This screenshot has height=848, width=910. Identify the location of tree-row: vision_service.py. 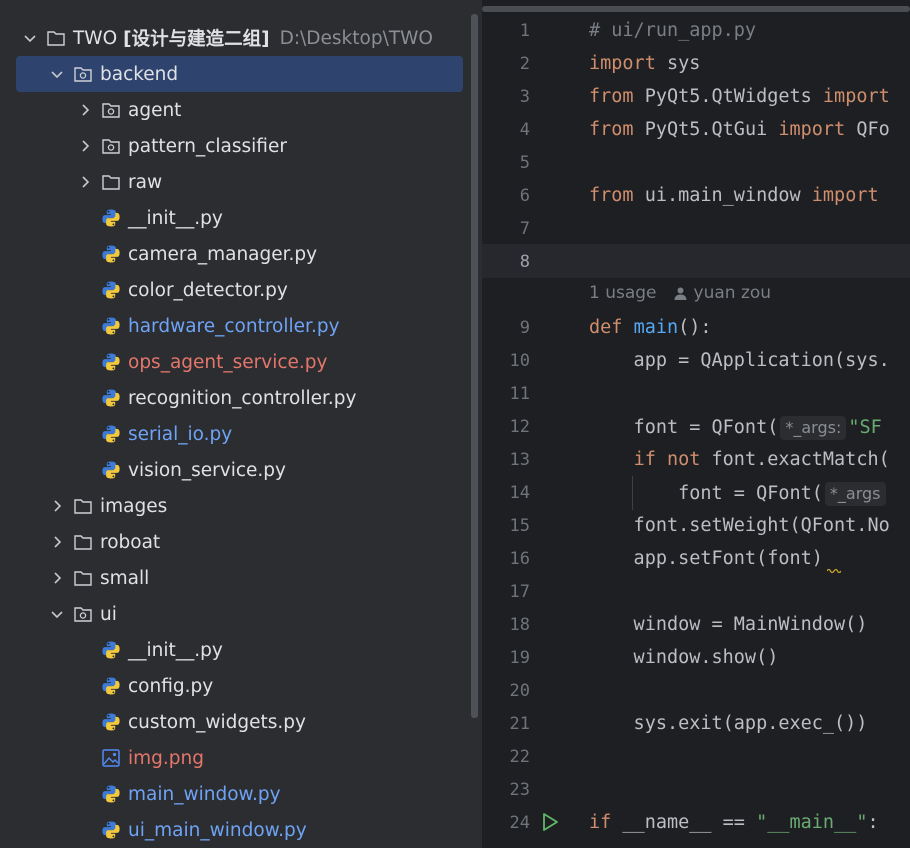
(234, 470).